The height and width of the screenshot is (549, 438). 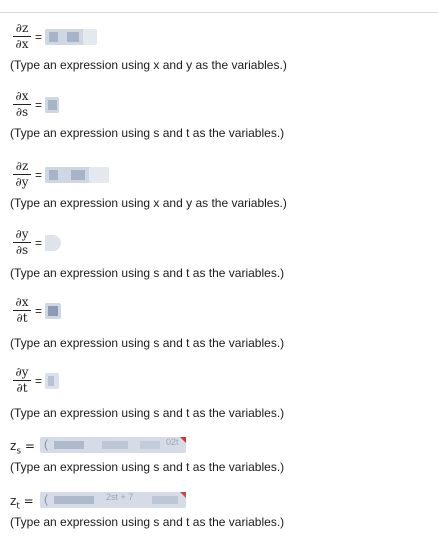 I want to click on z-t-label: zt =, so click(x=22, y=502).